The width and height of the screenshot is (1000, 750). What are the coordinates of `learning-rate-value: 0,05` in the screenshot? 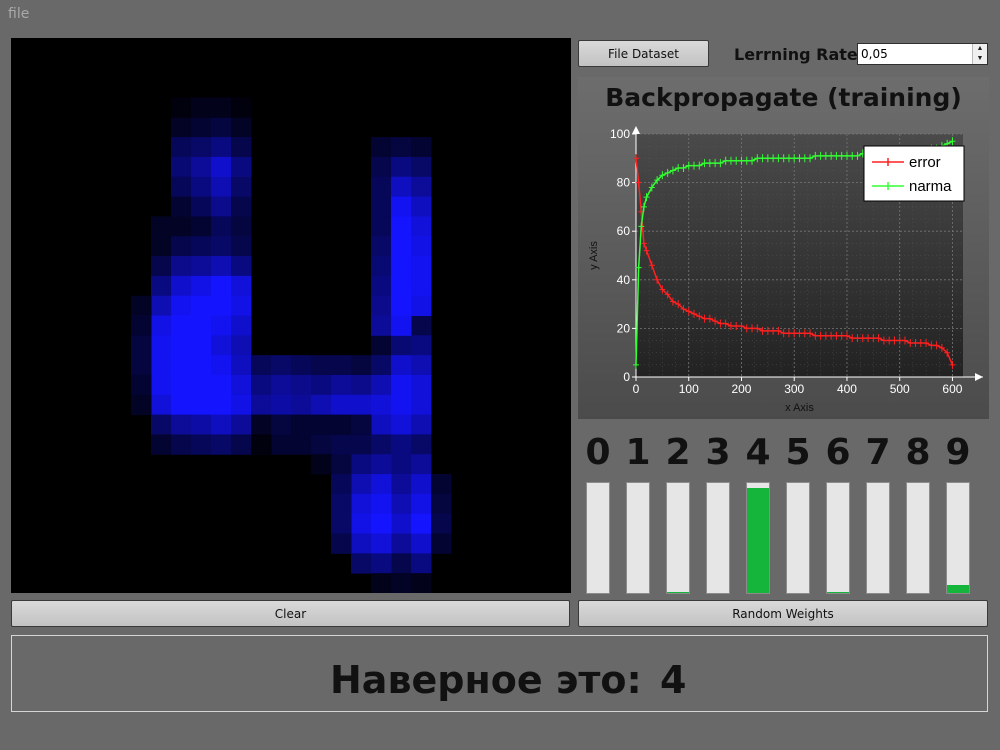 It's located at (874, 54).